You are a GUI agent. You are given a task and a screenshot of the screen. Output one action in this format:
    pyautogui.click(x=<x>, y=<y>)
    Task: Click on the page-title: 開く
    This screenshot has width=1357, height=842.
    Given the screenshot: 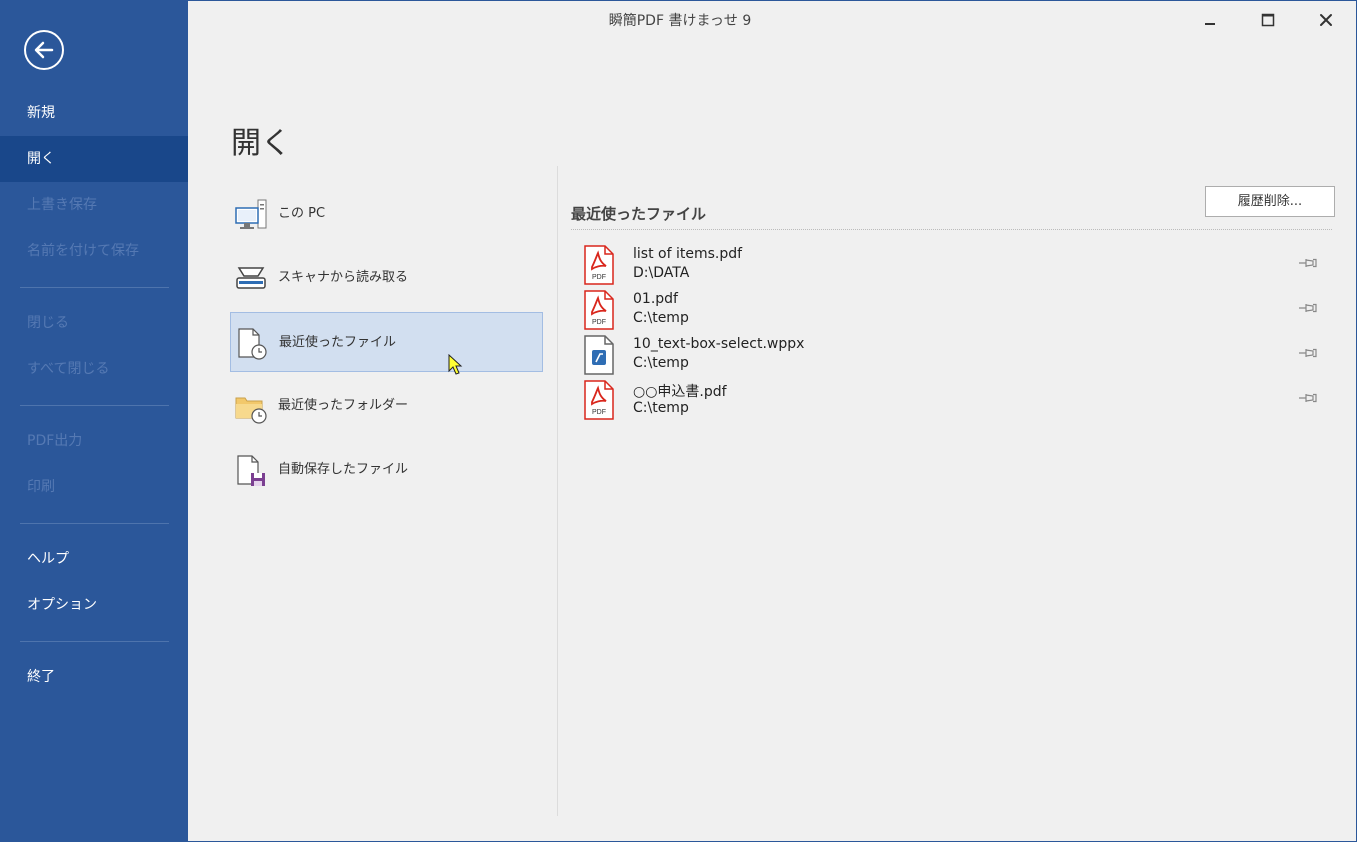 What is the action you would take?
    pyautogui.click(x=261, y=143)
    